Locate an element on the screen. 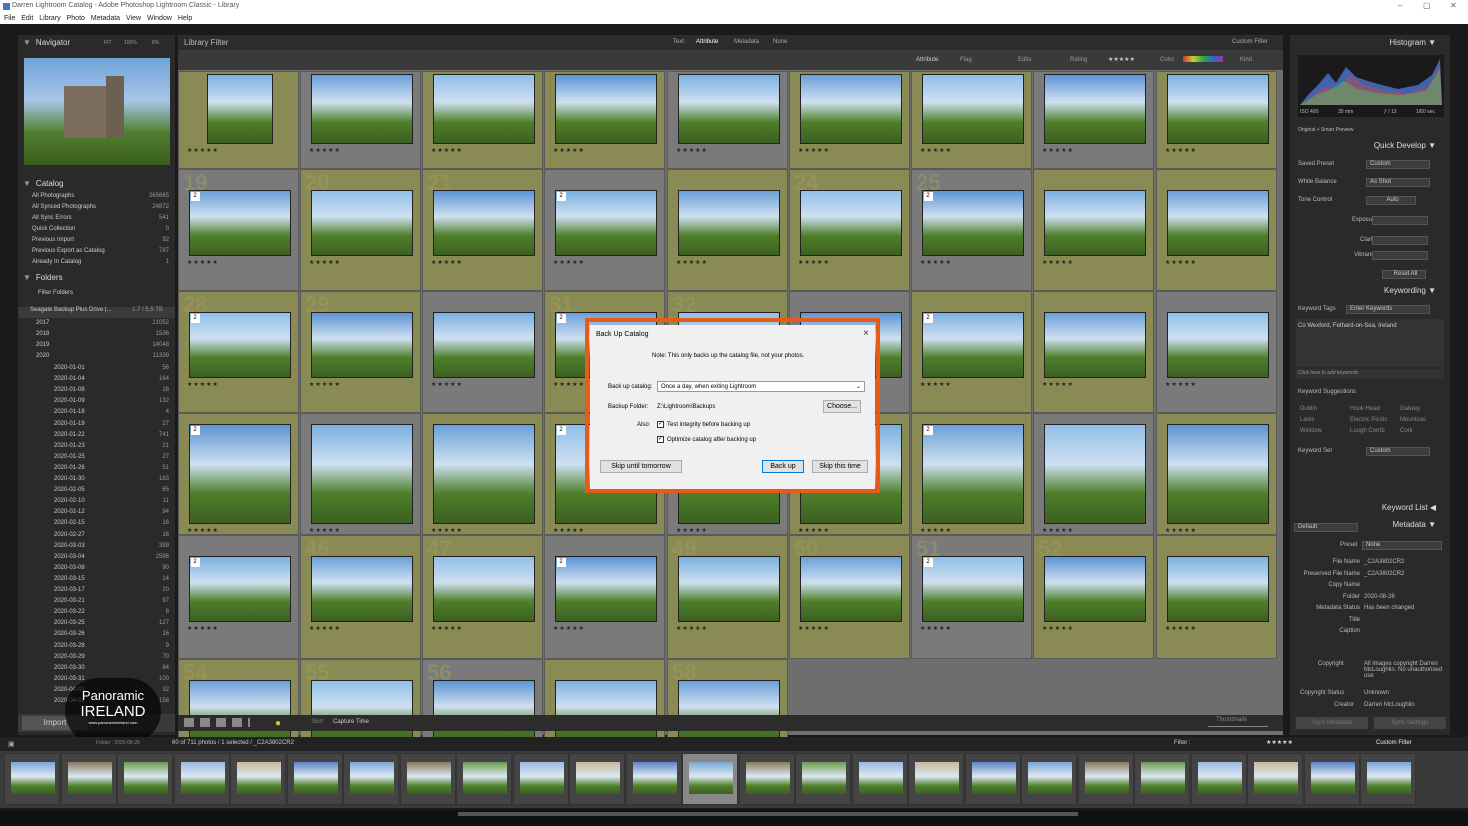 This screenshot has width=1468, height=826. folder-item: 2020-02-15 16 is located at coordinates (96, 525).